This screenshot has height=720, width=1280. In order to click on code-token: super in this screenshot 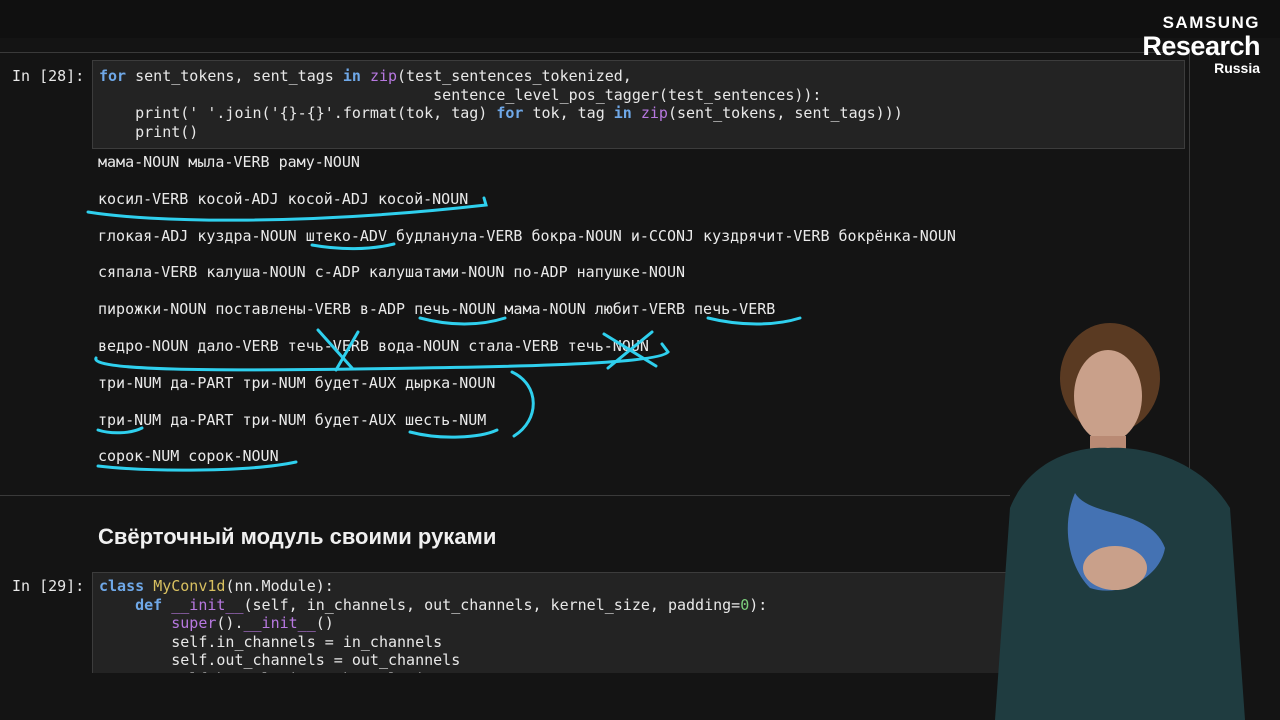, I will do `click(194, 623)`.